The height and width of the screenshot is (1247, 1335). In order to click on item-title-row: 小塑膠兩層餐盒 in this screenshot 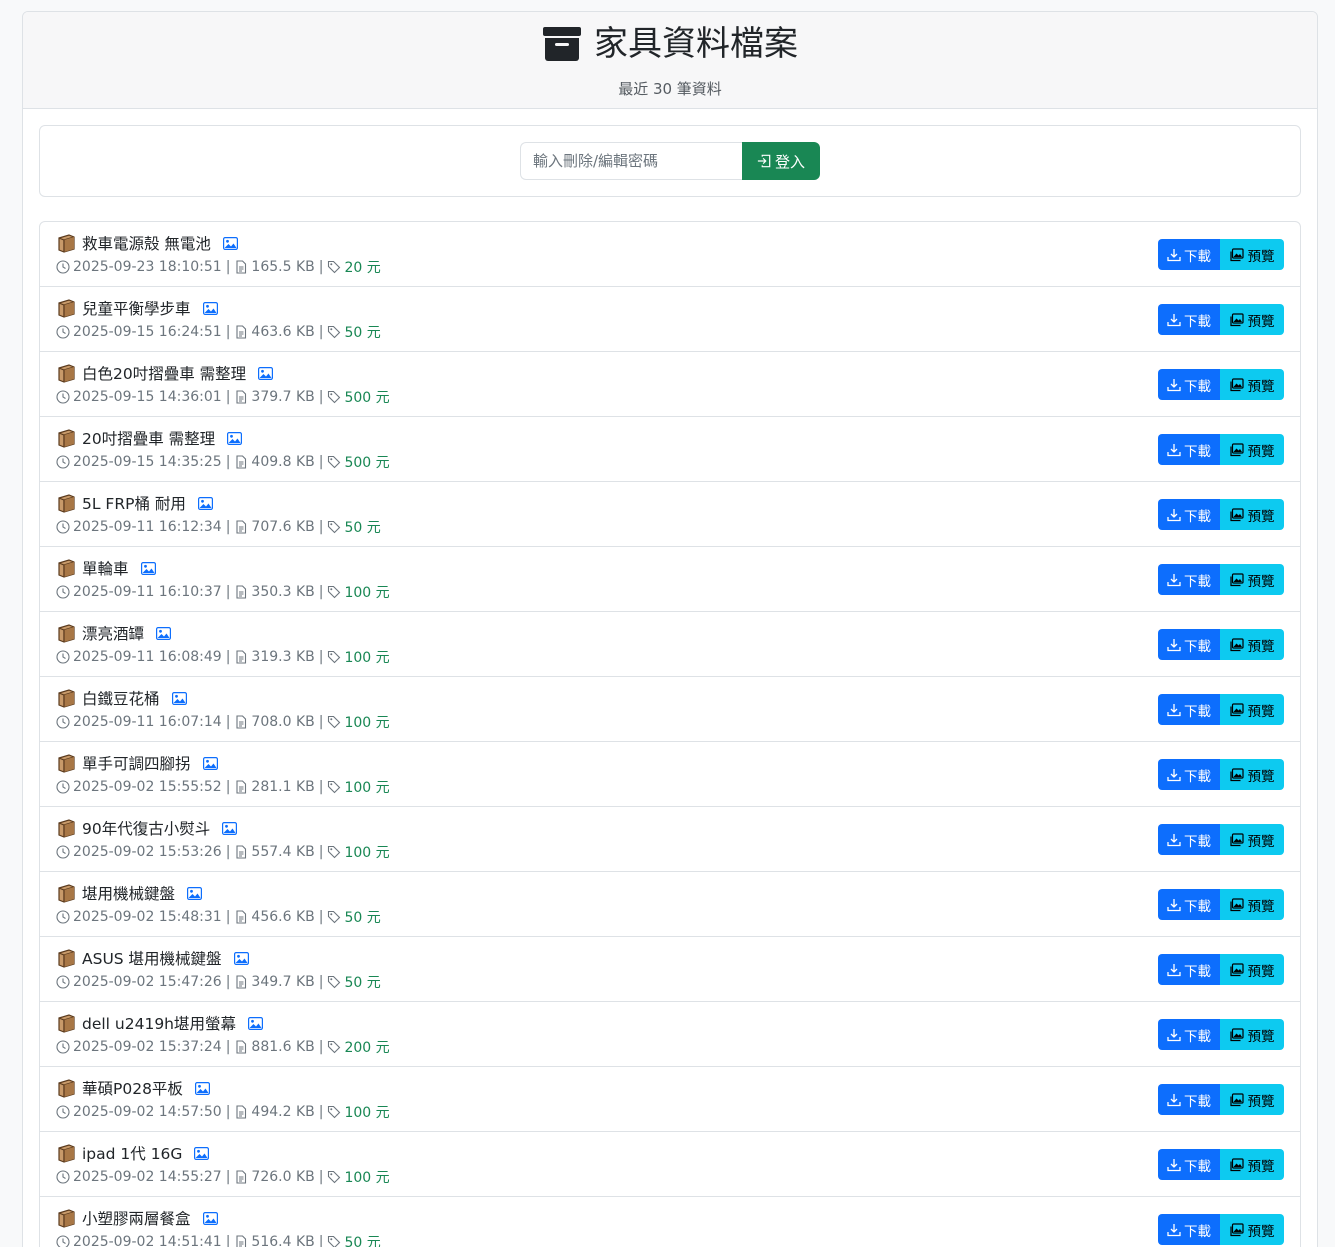, I will do `click(137, 1218)`.